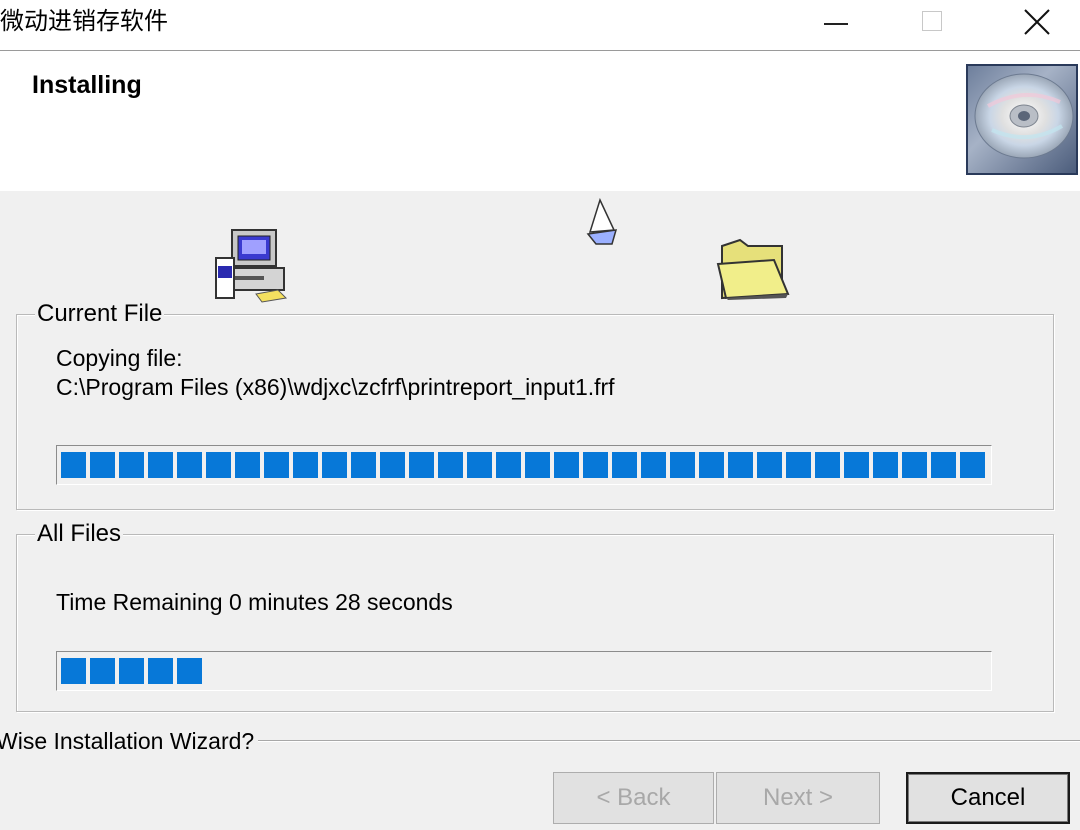 The image size is (1080, 830). What do you see at coordinates (754, 269) in the screenshot?
I see `folder-icon` at bounding box center [754, 269].